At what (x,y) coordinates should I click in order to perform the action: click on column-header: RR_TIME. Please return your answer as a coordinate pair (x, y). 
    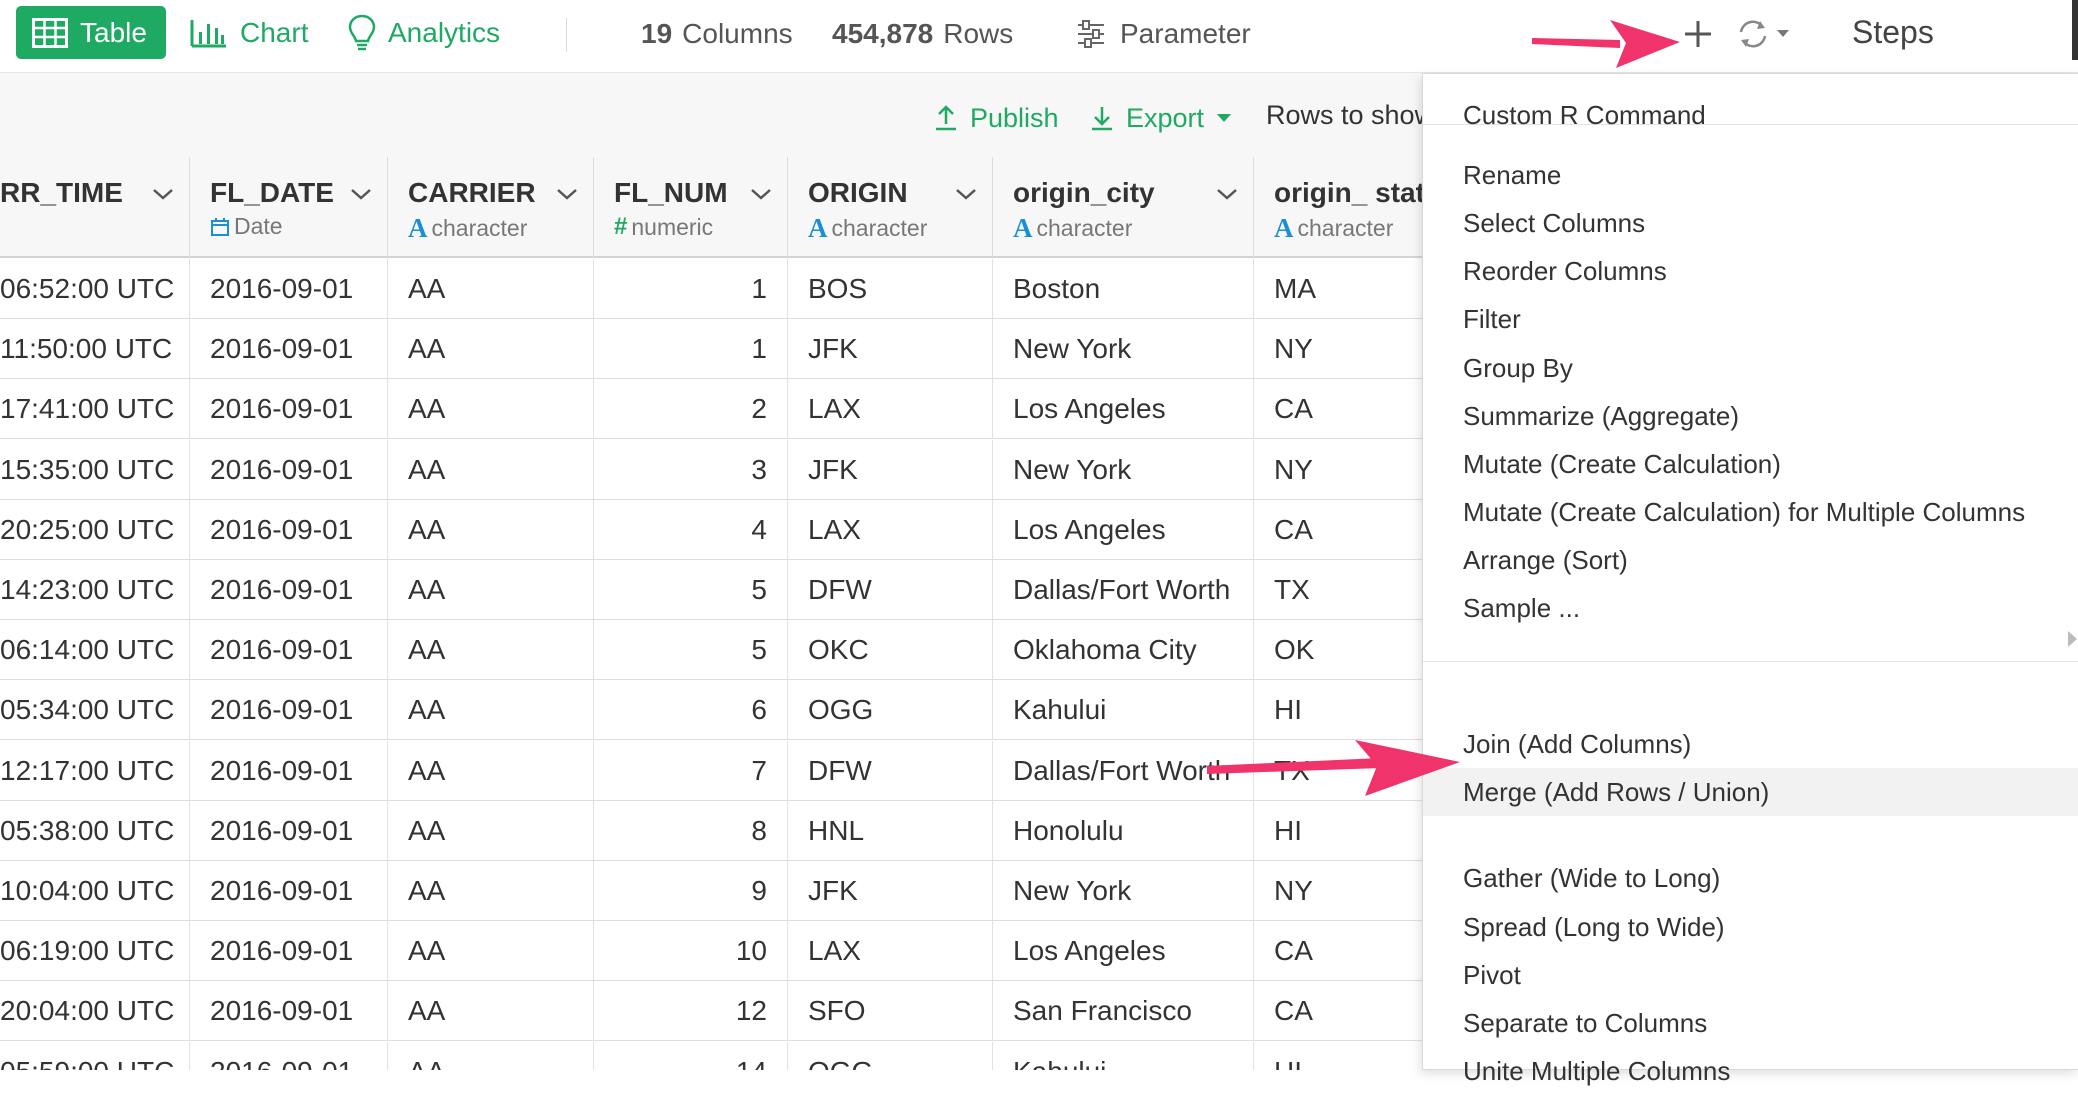
    Looking at the image, I should click on (95, 207).